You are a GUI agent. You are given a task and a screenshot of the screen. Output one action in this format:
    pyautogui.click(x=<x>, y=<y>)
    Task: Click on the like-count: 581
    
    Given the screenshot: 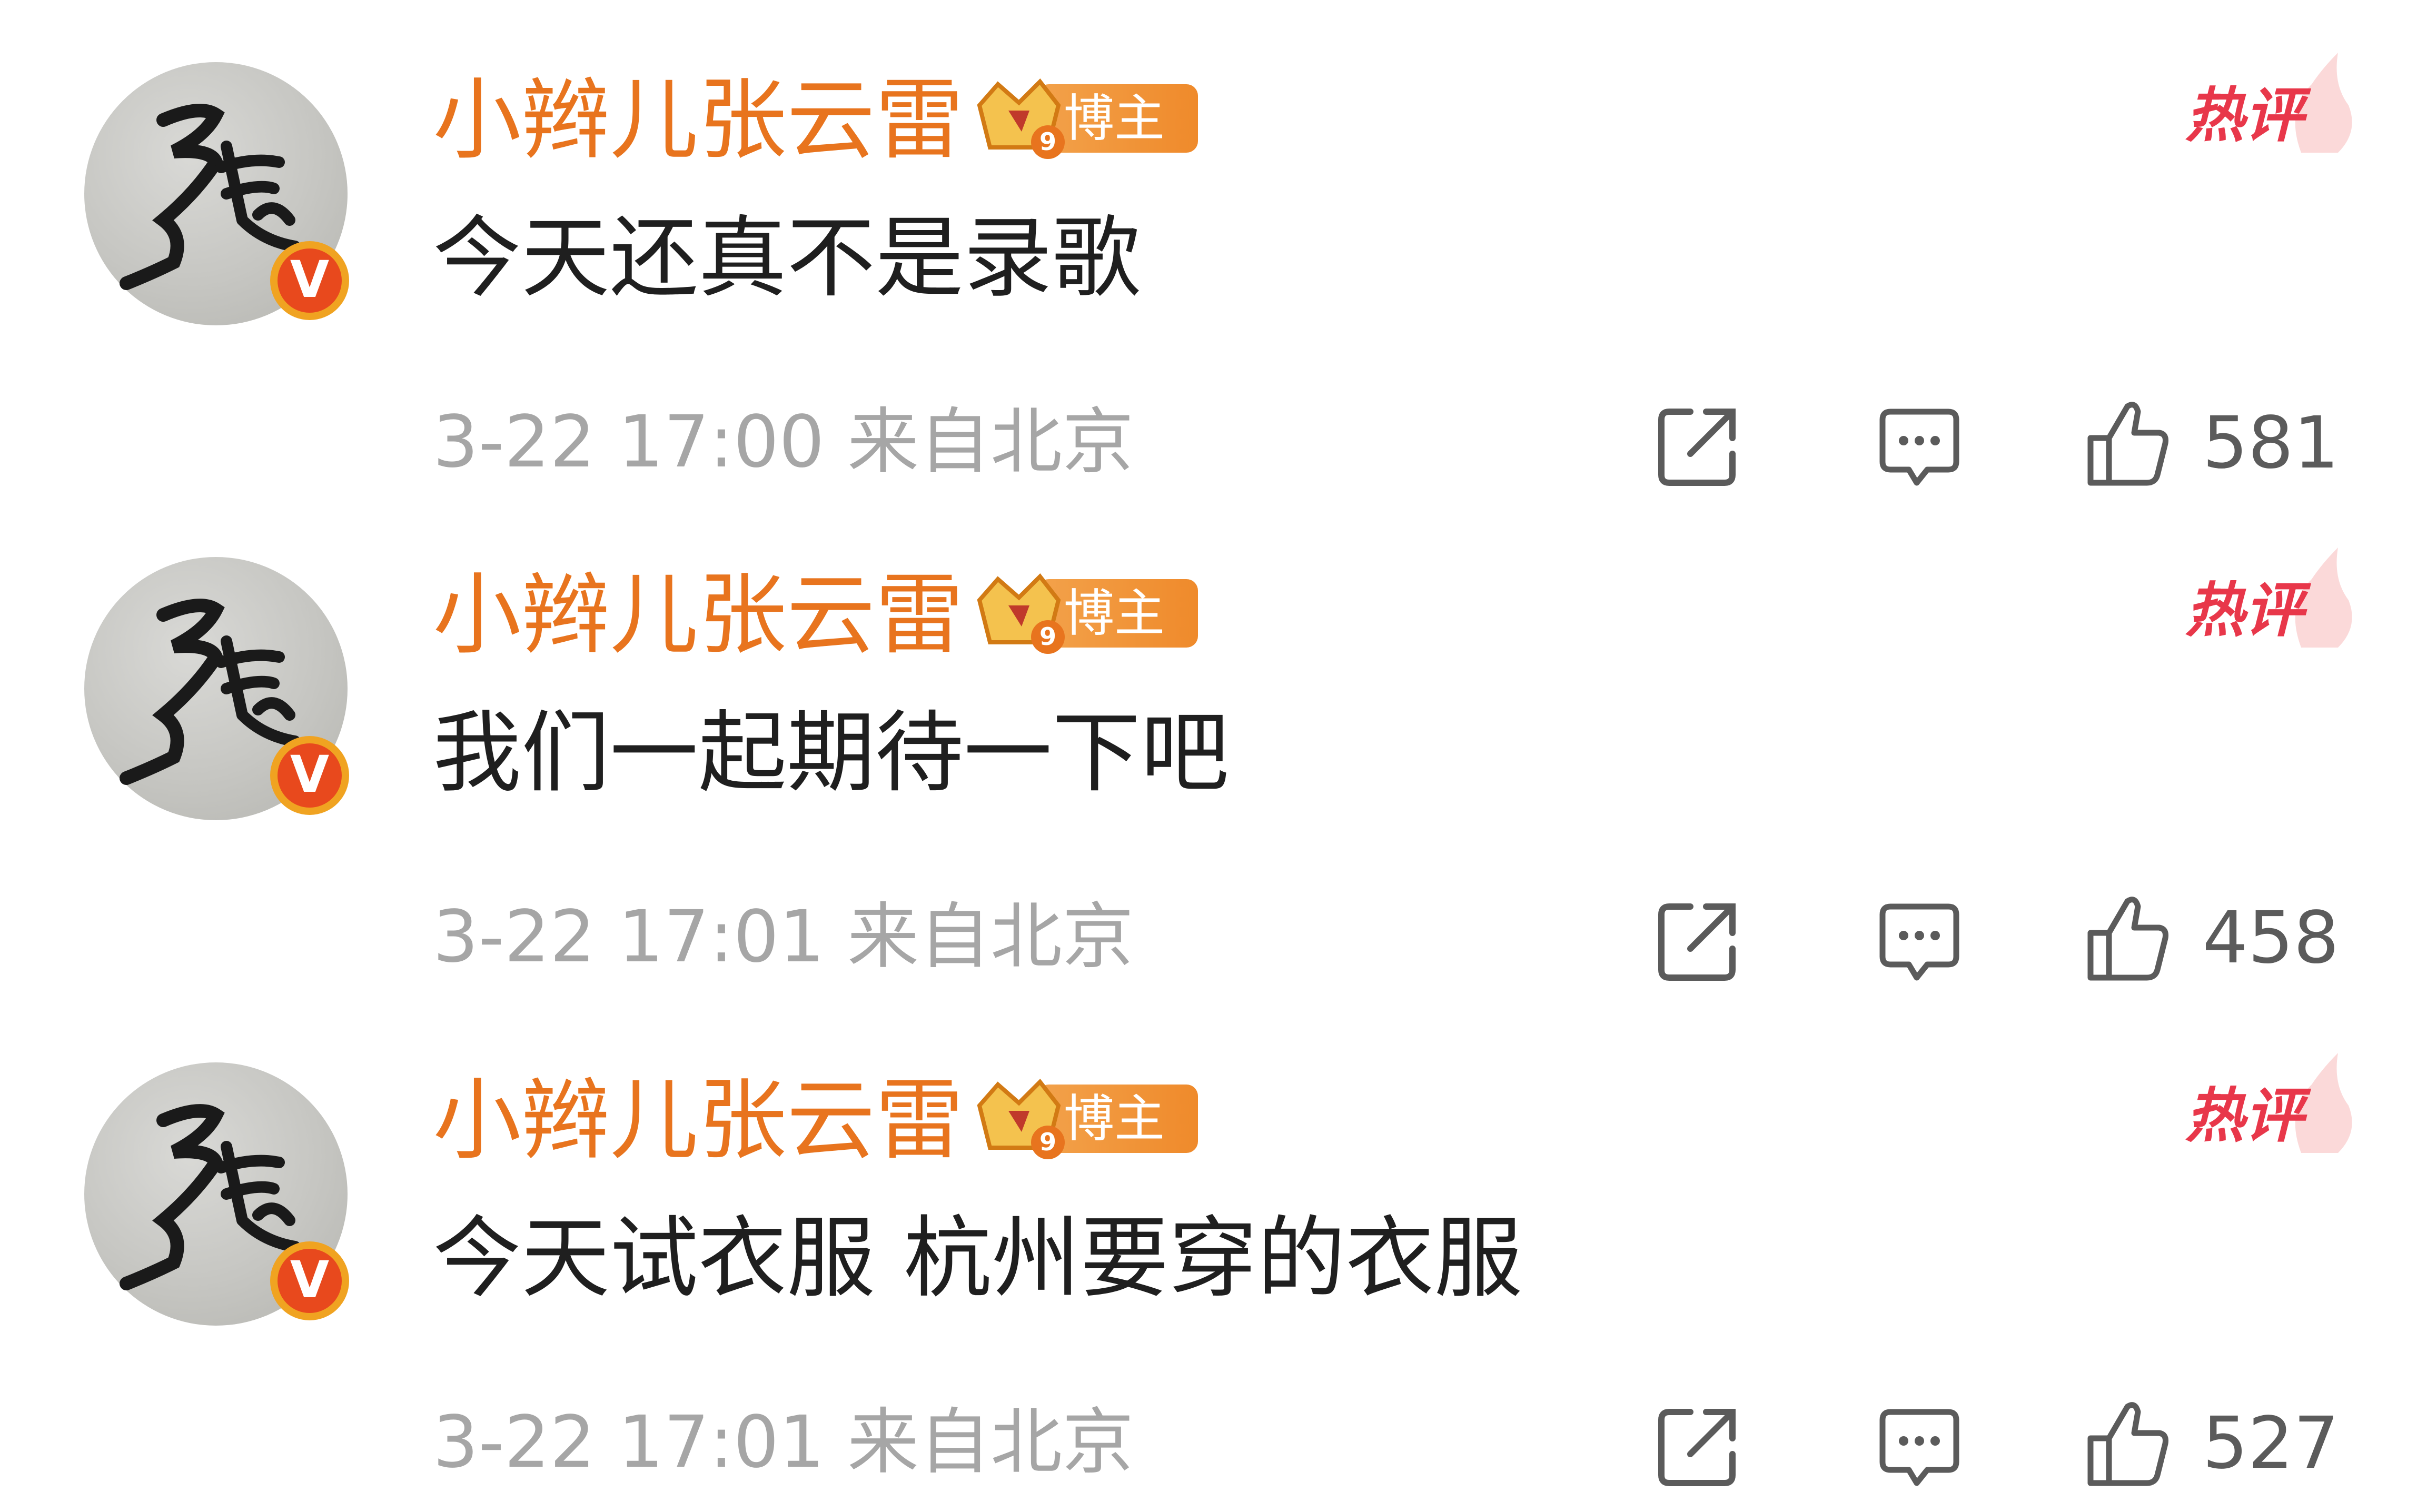 What is the action you would take?
    pyautogui.click(x=2270, y=443)
    